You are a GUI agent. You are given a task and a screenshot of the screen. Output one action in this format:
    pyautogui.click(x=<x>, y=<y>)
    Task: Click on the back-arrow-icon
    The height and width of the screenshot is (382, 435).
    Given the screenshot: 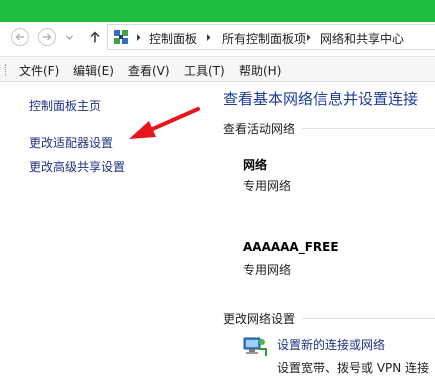 What is the action you would take?
    pyautogui.click(x=19, y=37)
    